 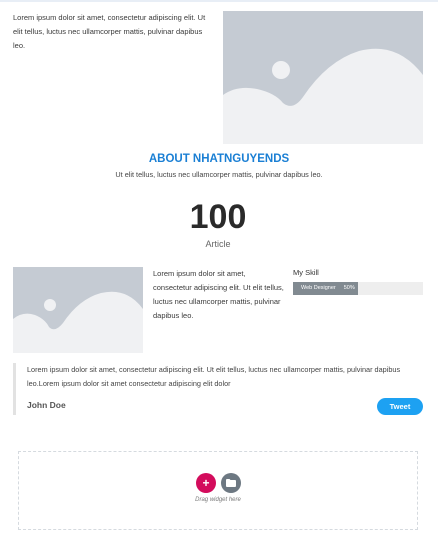 I want to click on add-template-button, so click(x=231, y=483).